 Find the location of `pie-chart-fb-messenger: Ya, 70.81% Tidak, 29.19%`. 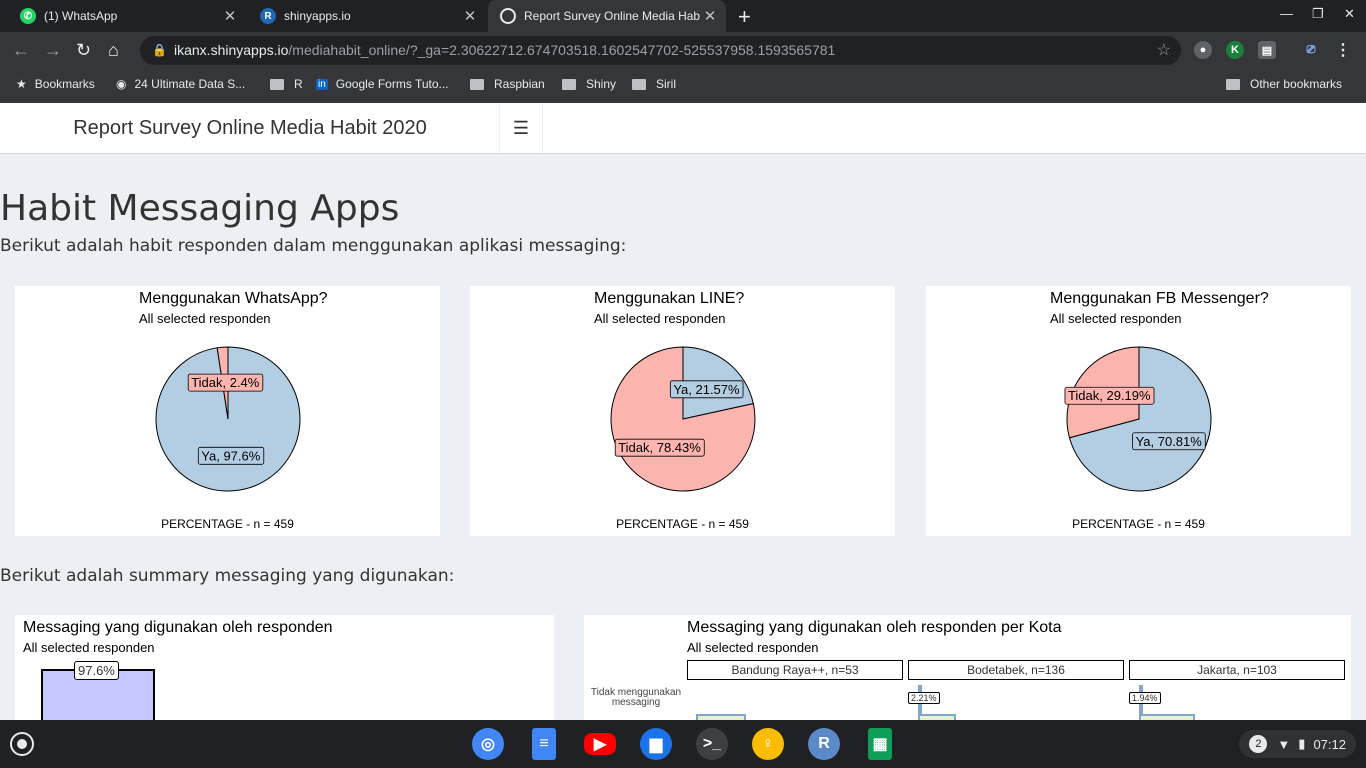

pie-chart-fb-messenger: Ya, 70.81% Tidak, 29.19% is located at coordinates (1138, 419).